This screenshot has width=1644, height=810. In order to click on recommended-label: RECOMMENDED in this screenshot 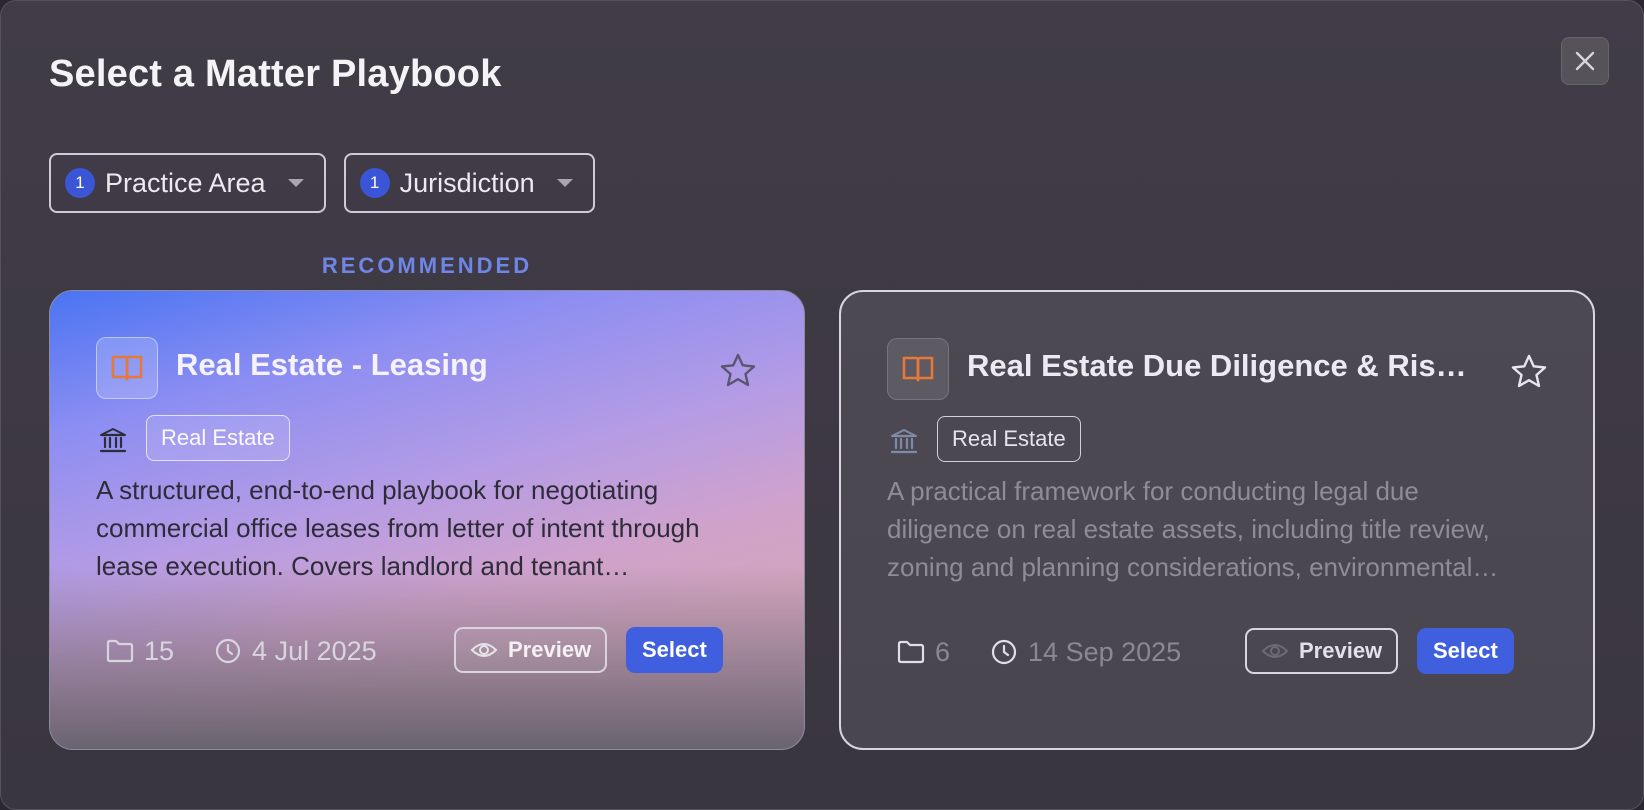, I will do `click(427, 265)`.